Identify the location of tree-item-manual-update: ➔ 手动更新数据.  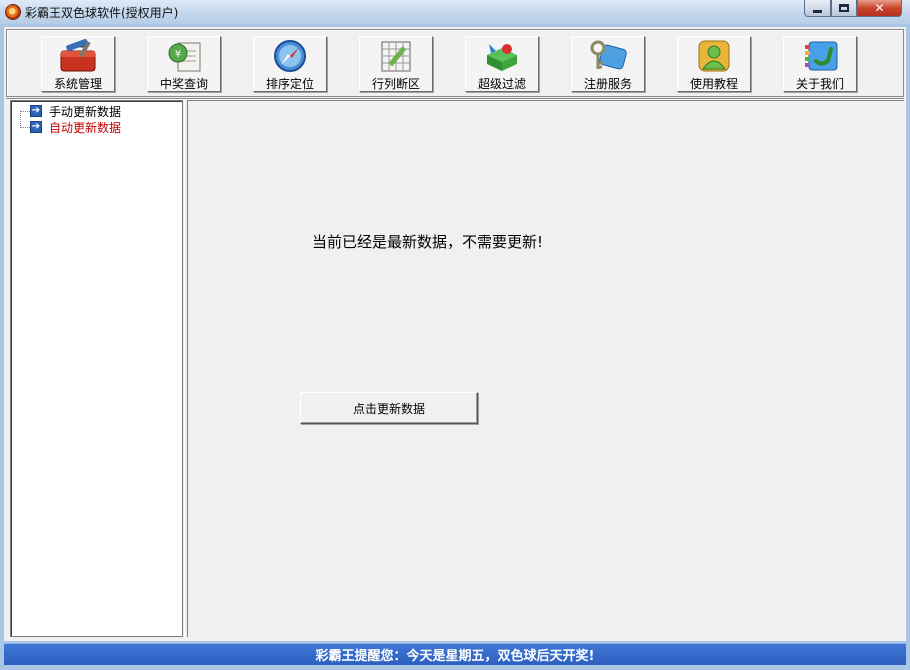
(75, 111).